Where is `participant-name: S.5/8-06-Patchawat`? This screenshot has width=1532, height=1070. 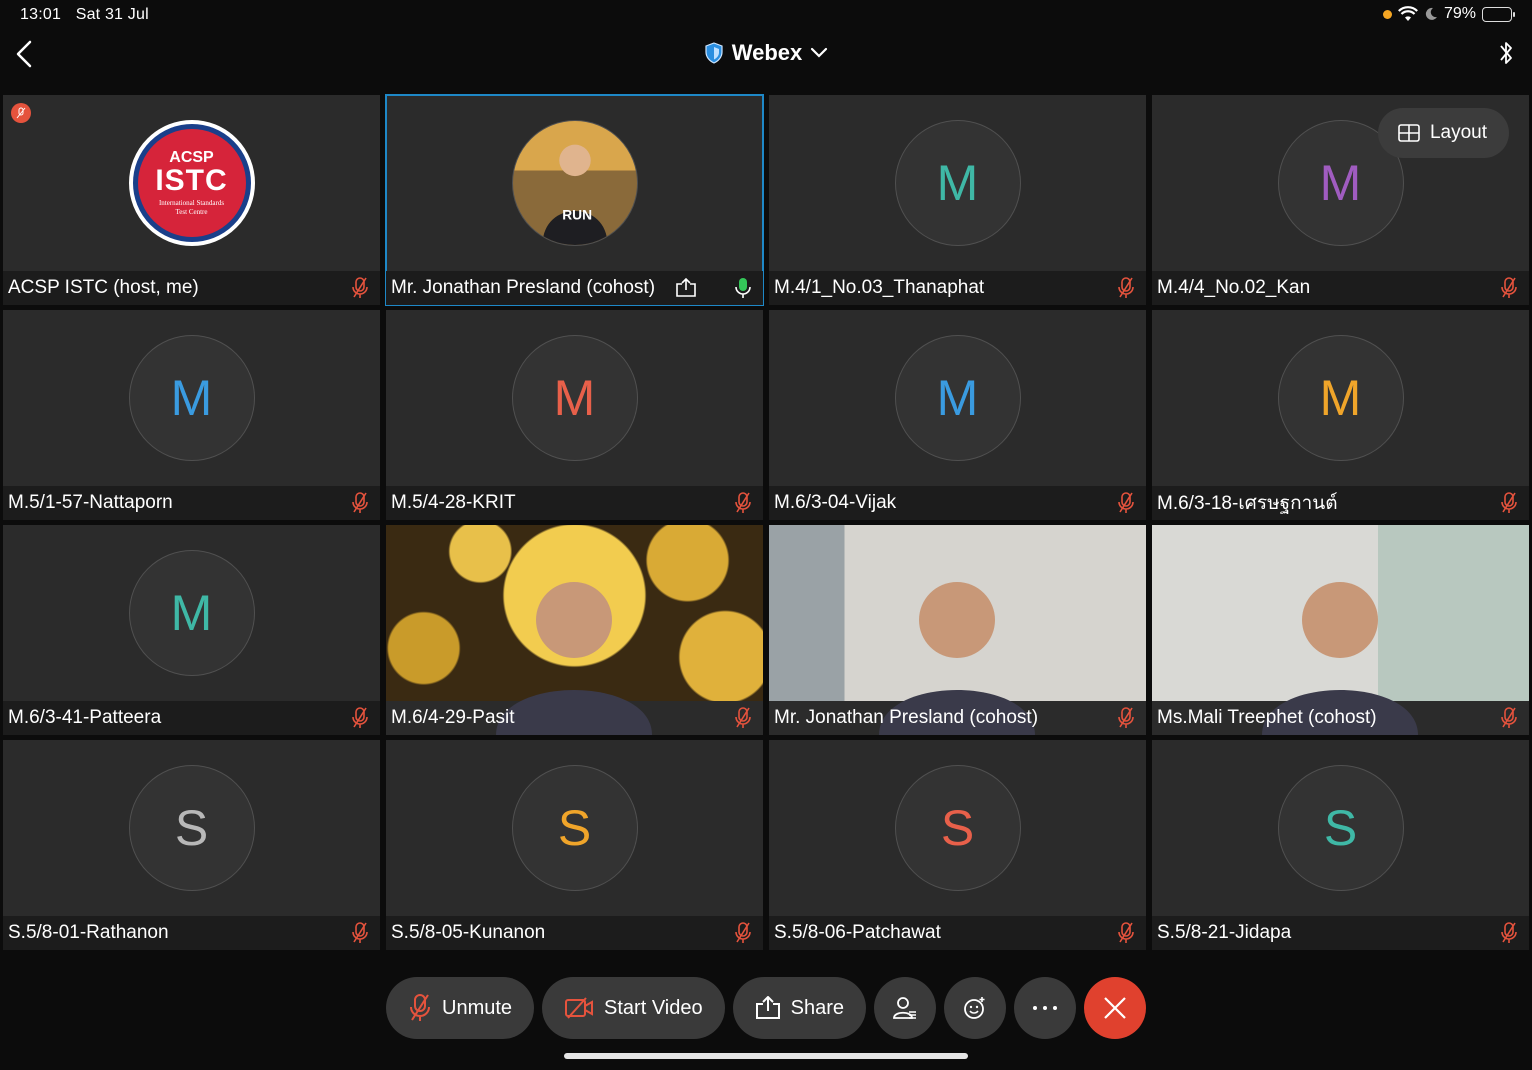
participant-name: S.5/8-06-Patchawat is located at coordinates (857, 932).